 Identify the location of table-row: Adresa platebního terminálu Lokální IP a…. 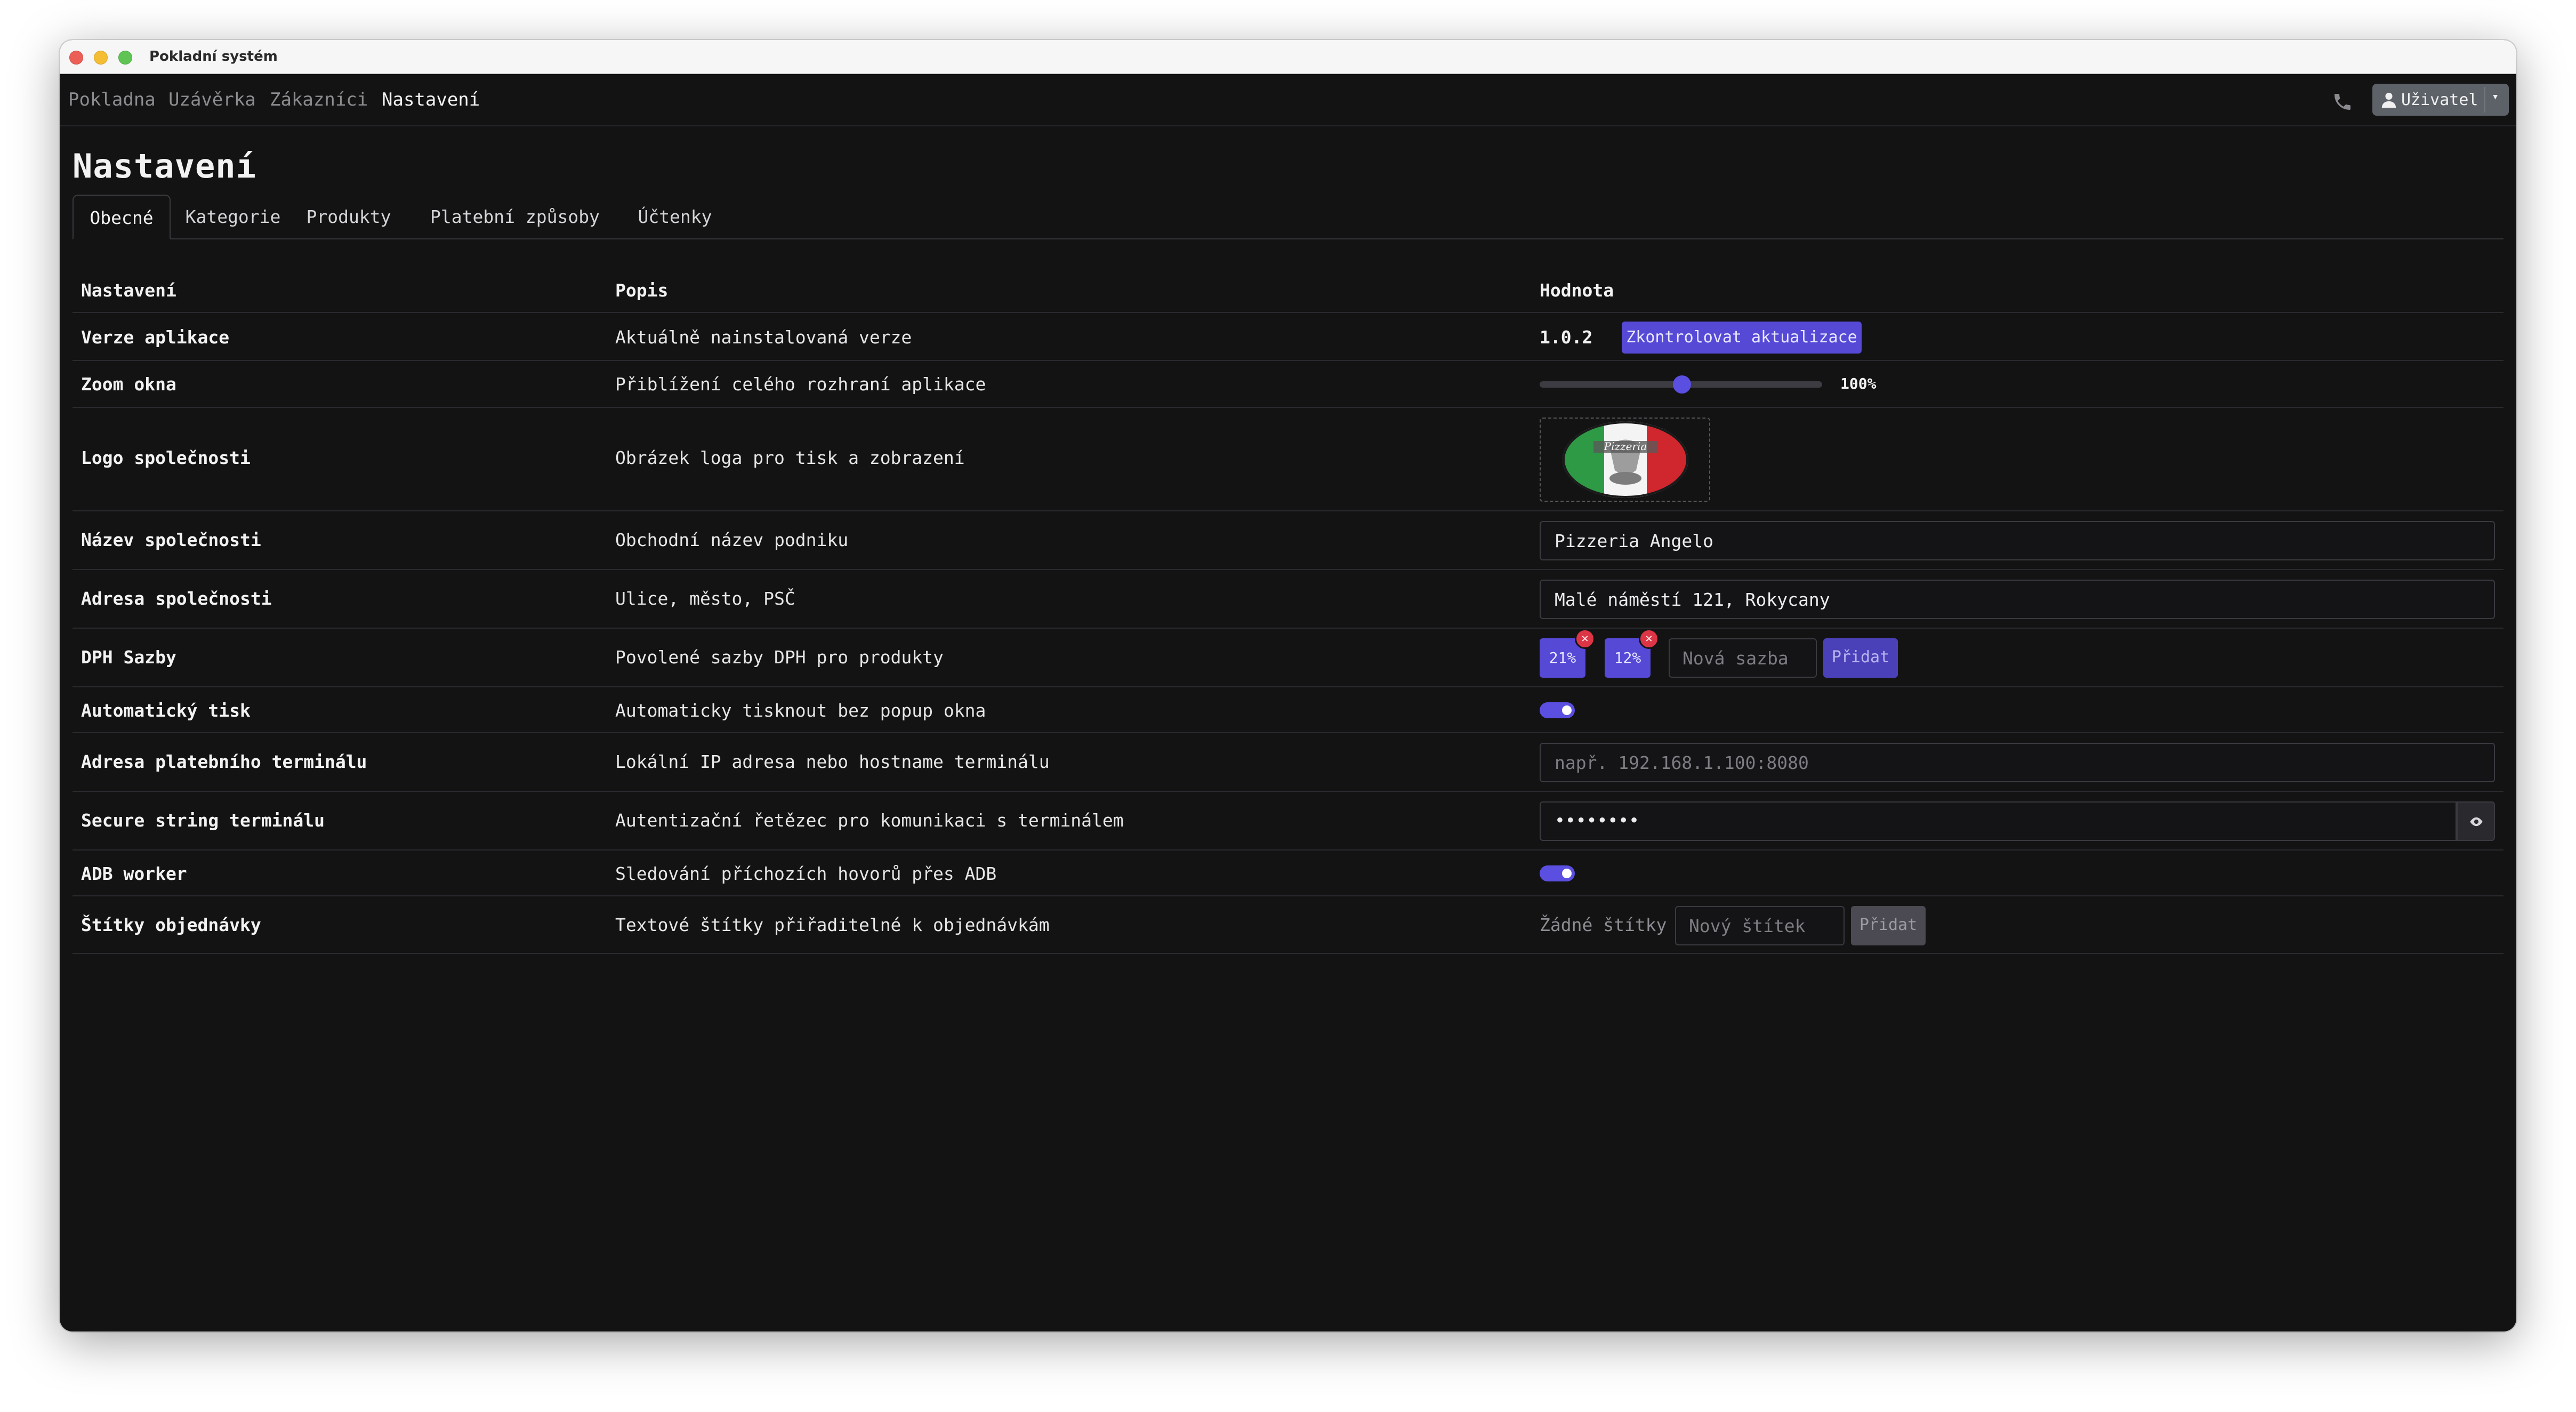
(1288, 761).